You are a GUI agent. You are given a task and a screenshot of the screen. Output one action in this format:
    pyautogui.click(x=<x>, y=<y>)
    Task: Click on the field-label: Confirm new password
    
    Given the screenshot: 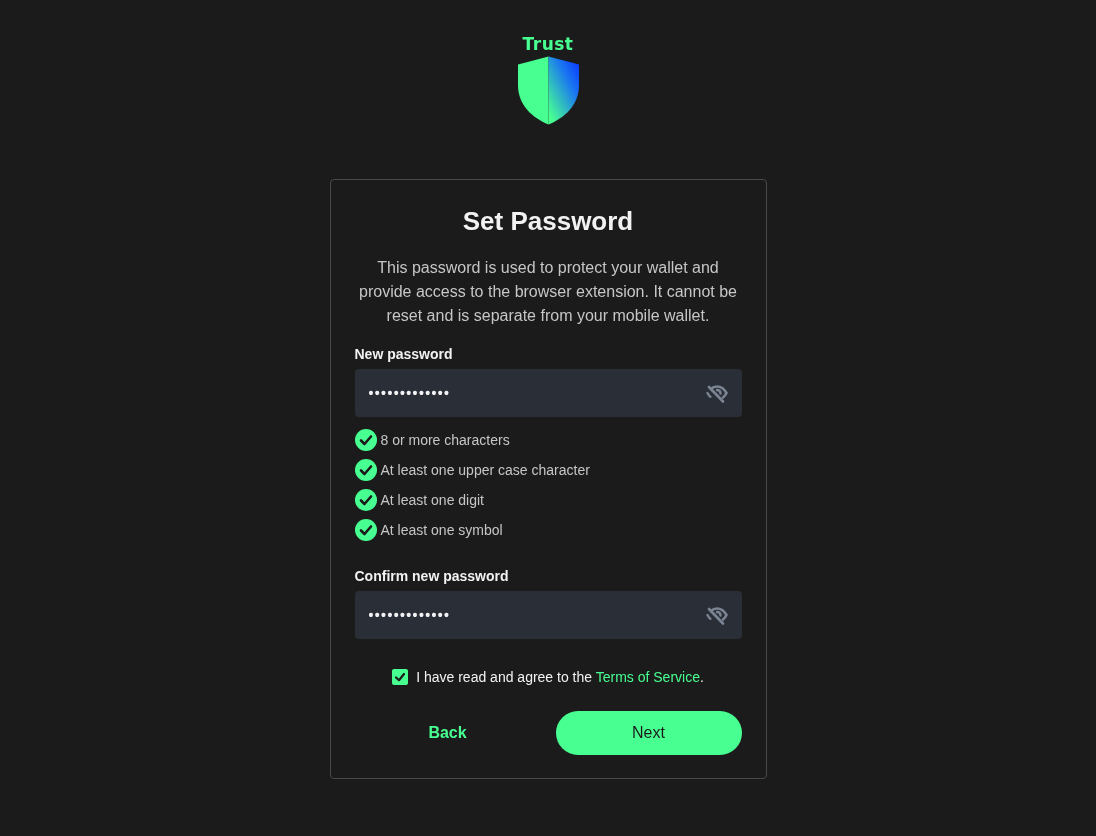 What is the action you would take?
    pyautogui.click(x=431, y=576)
    